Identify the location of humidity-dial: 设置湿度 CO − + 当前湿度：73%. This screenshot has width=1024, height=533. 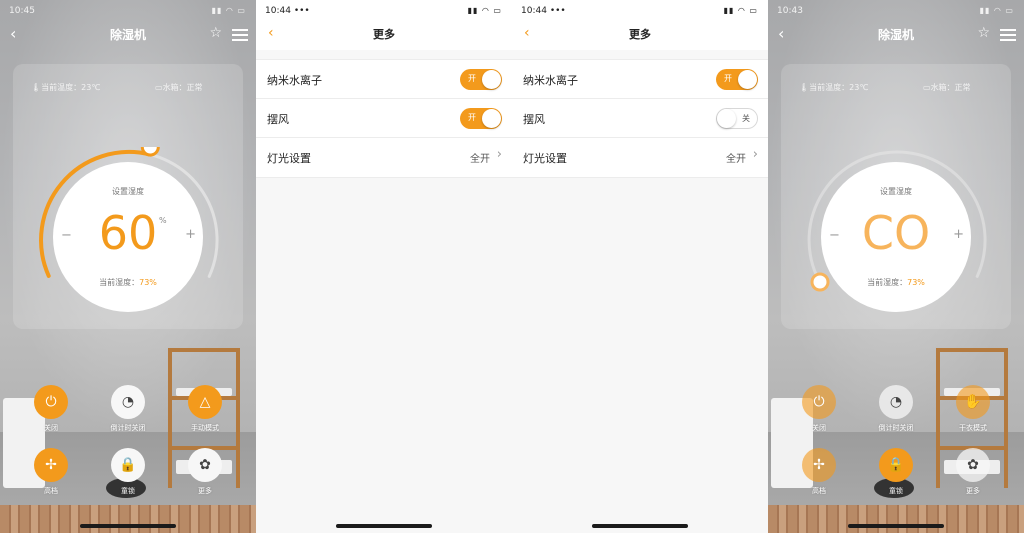
(896, 237).